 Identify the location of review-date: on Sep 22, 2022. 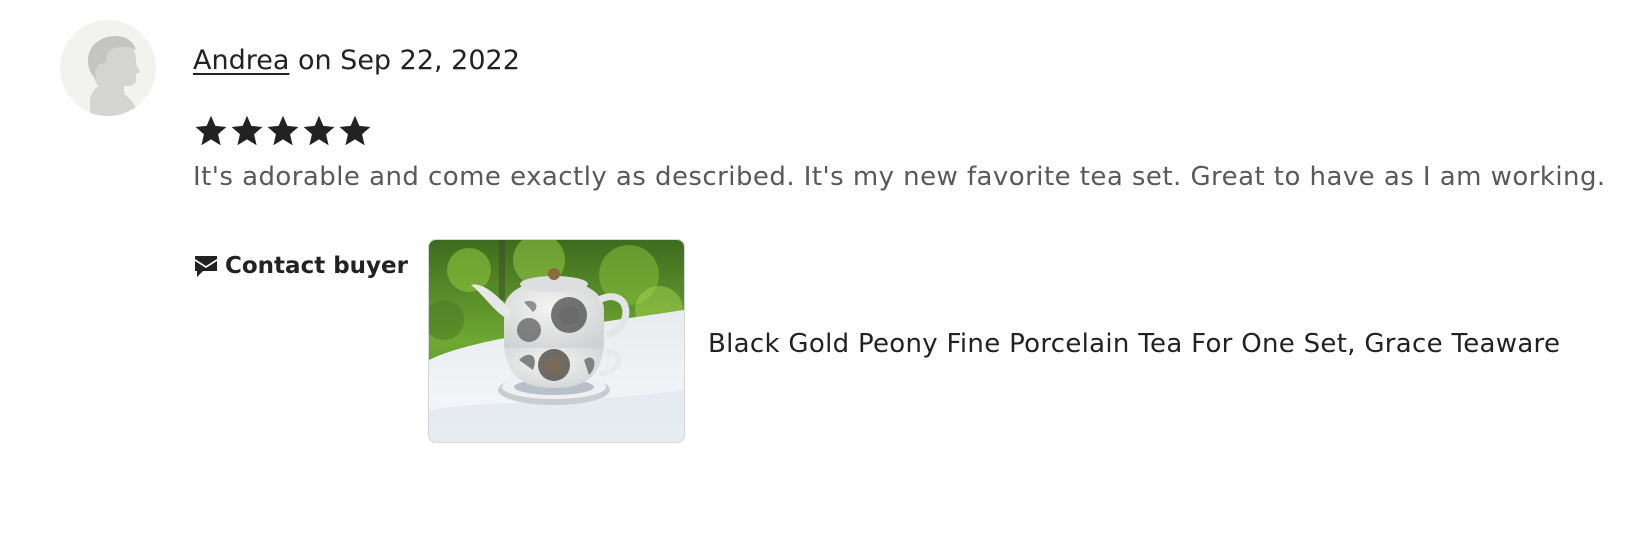
(404, 60).